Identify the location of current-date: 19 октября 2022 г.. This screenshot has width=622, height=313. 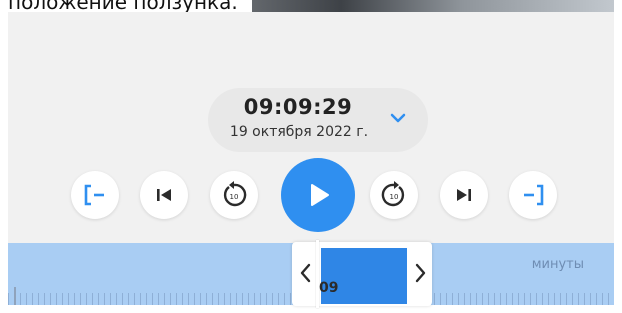
(299, 132).